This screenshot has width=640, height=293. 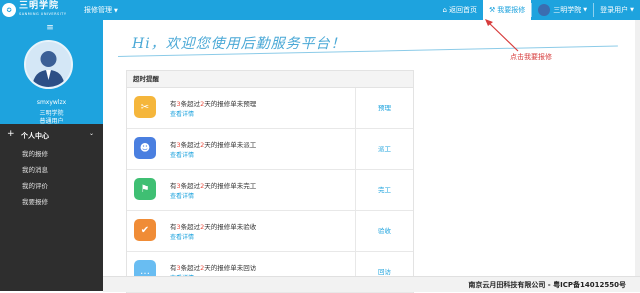 I want to click on row-message: 有3条超过2天的报修单未派工, so click(x=213, y=145).